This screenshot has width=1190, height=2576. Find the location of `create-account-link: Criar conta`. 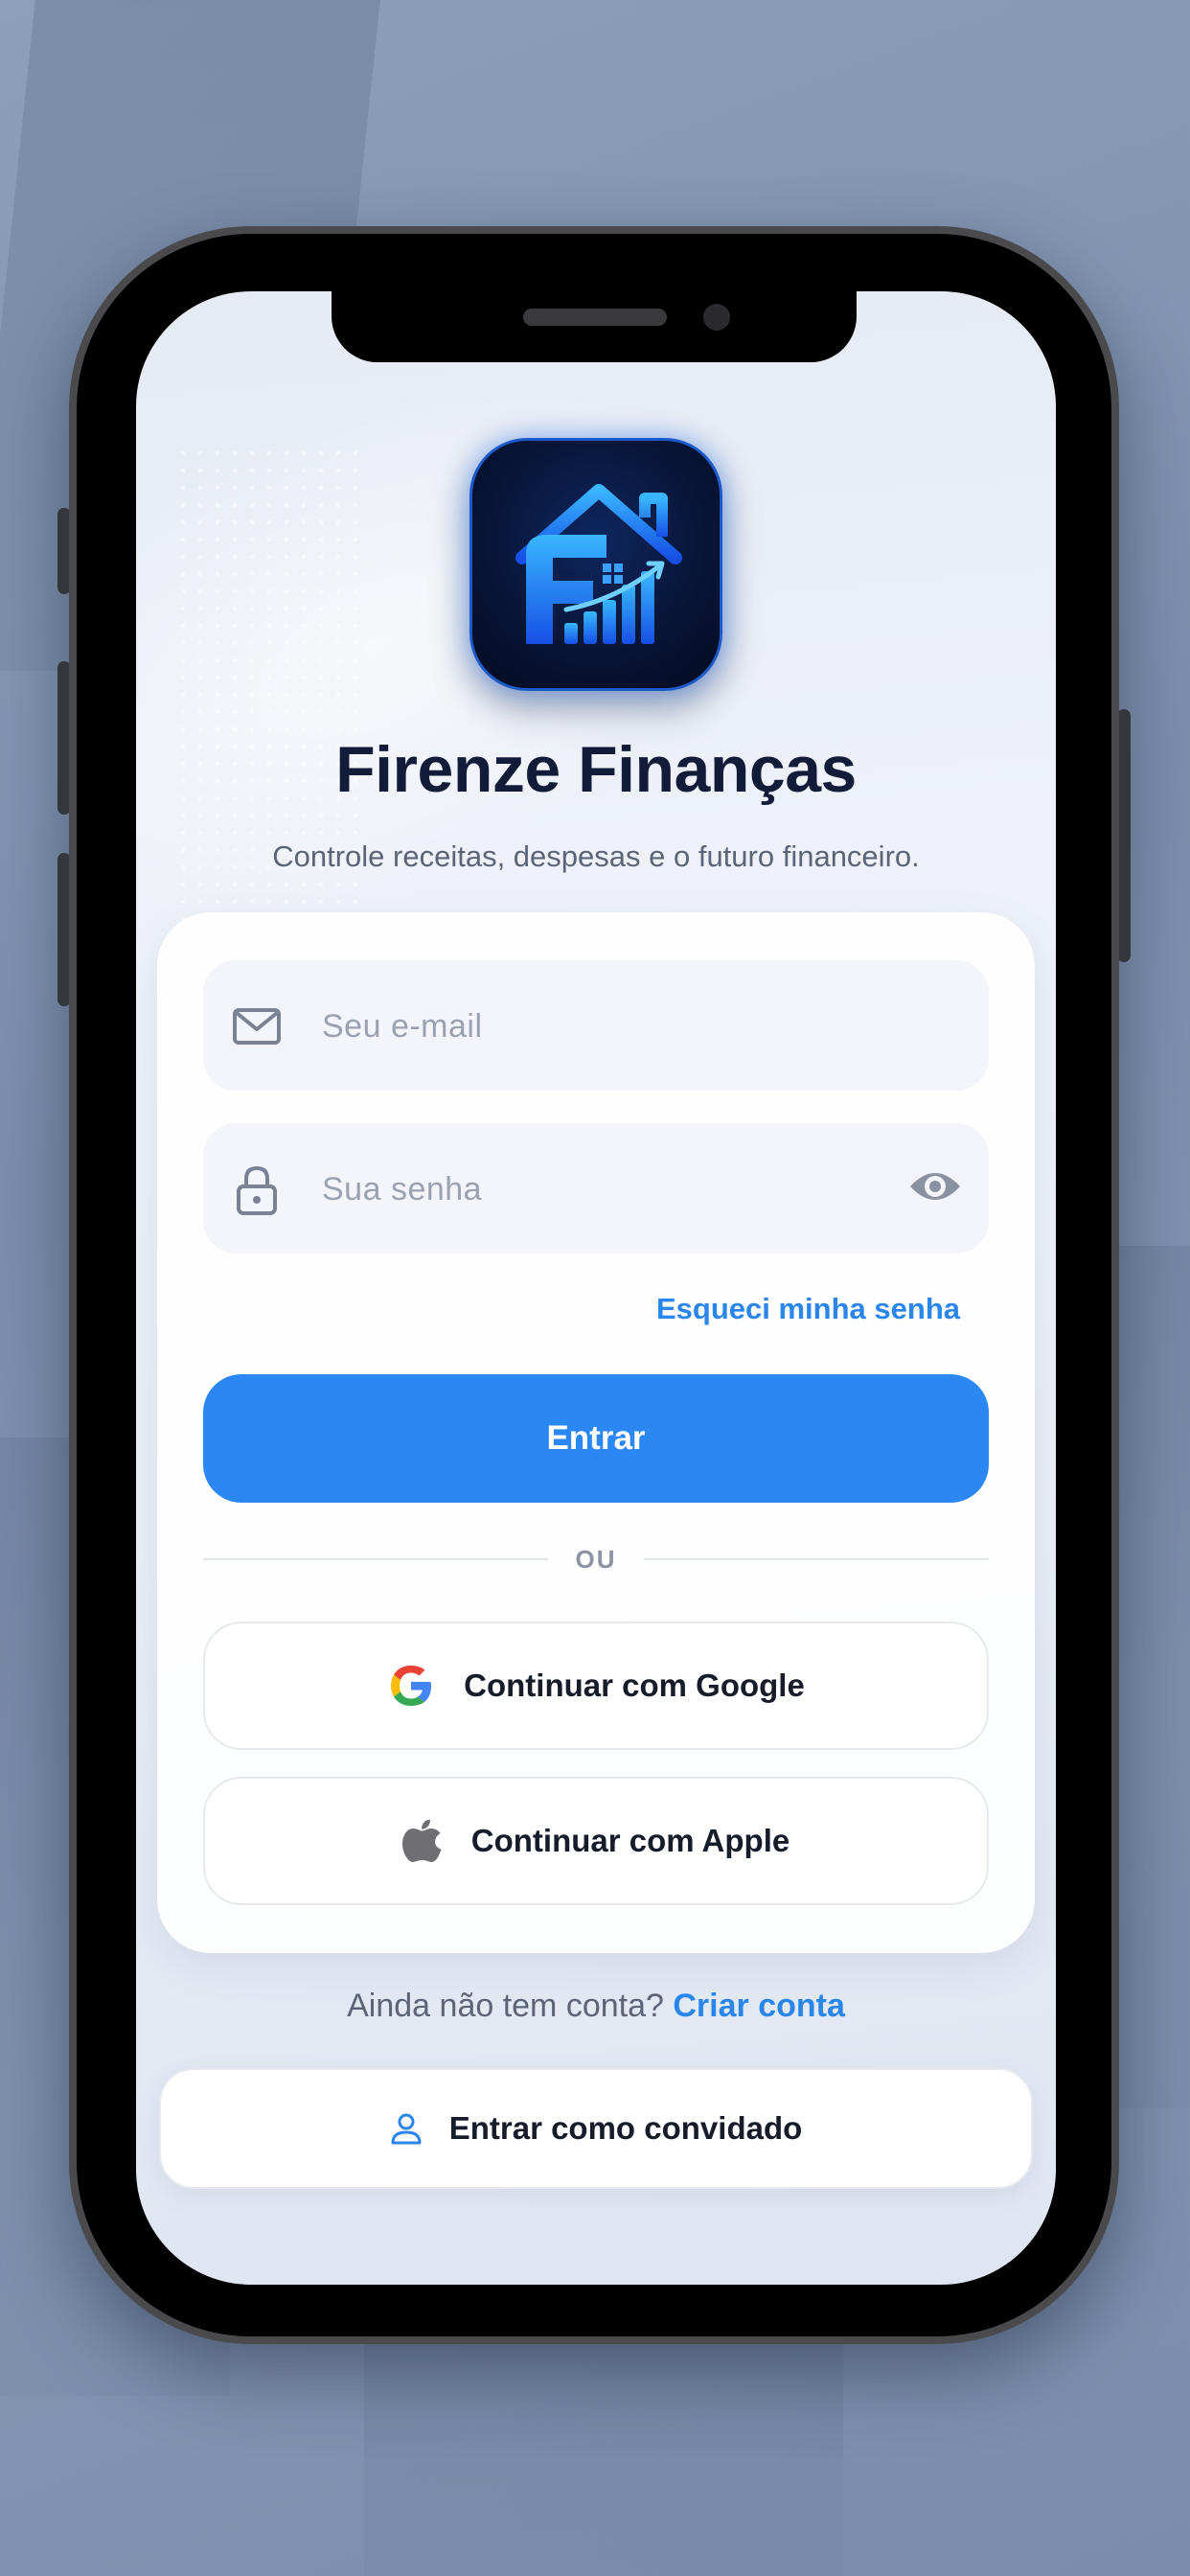

create-account-link: Criar conta is located at coordinates (759, 2006).